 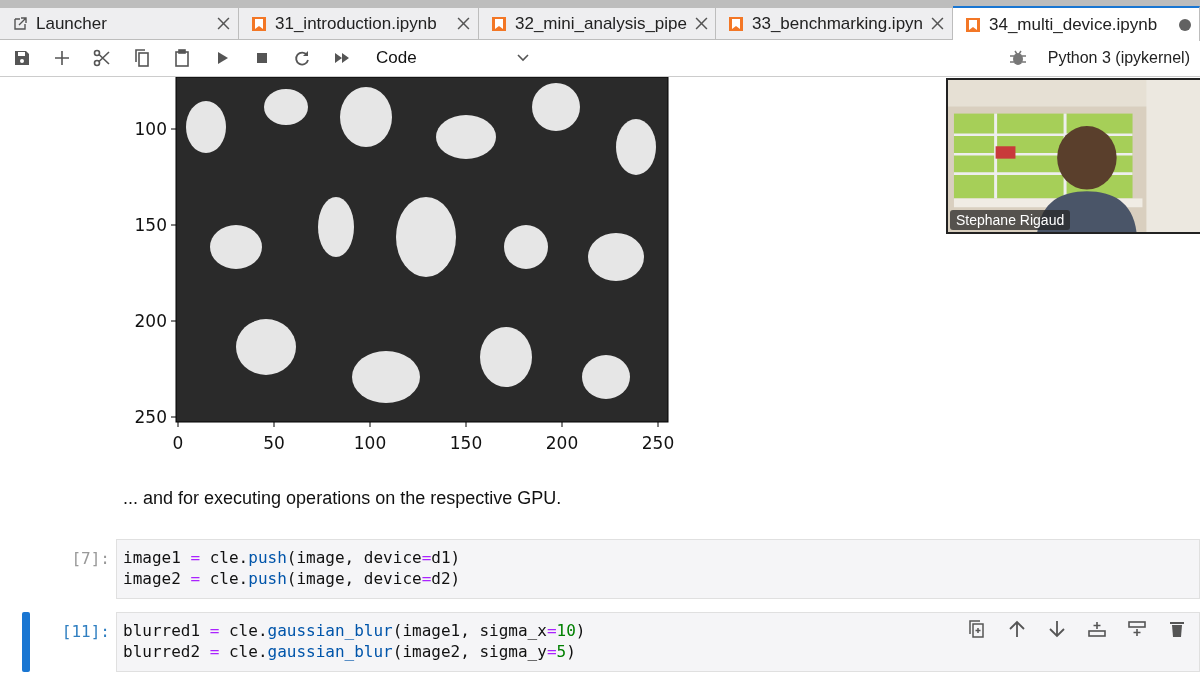 What do you see at coordinates (977, 629) in the screenshot?
I see `duplicate-icon` at bounding box center [977, 629].